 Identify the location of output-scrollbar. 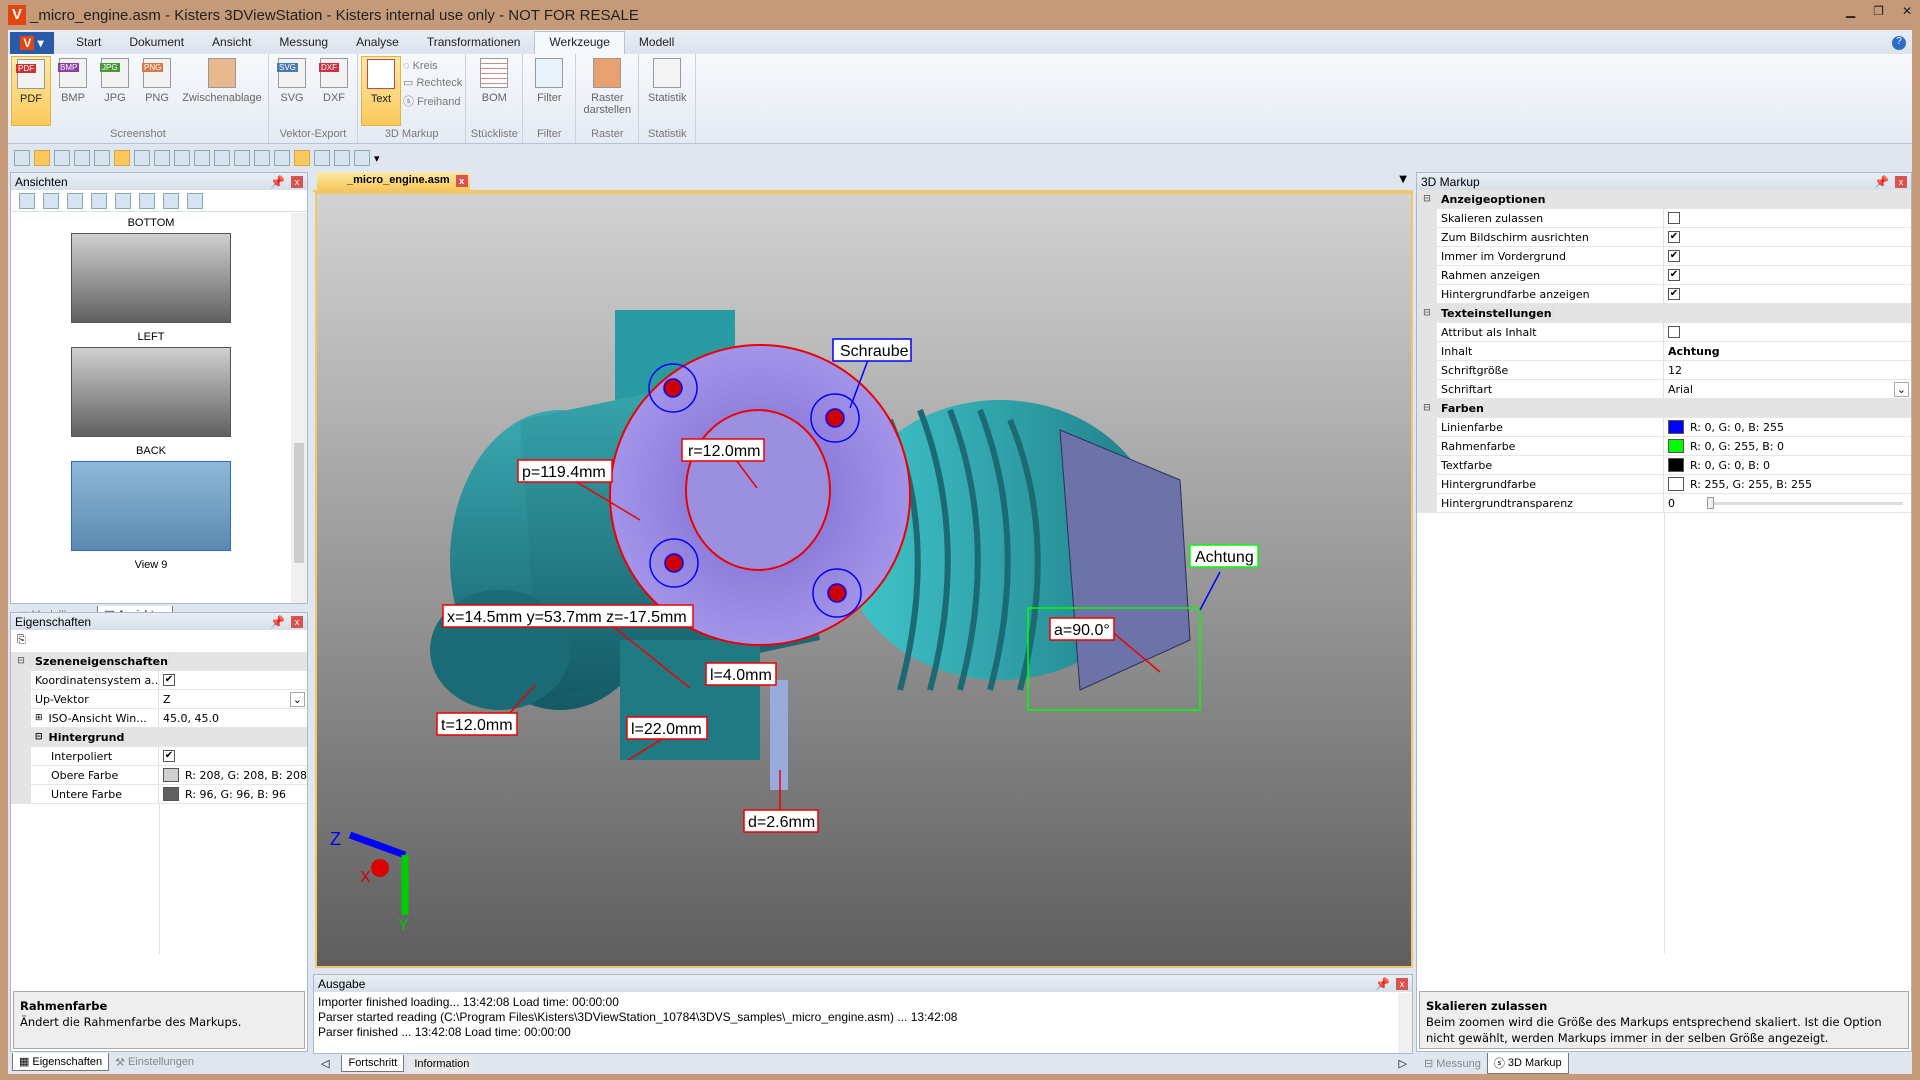
(1405, 1023).